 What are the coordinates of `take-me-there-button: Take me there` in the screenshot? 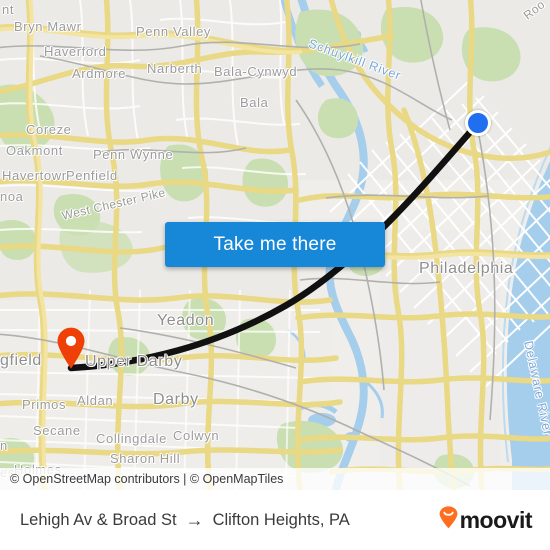 It's located at (275, 244).